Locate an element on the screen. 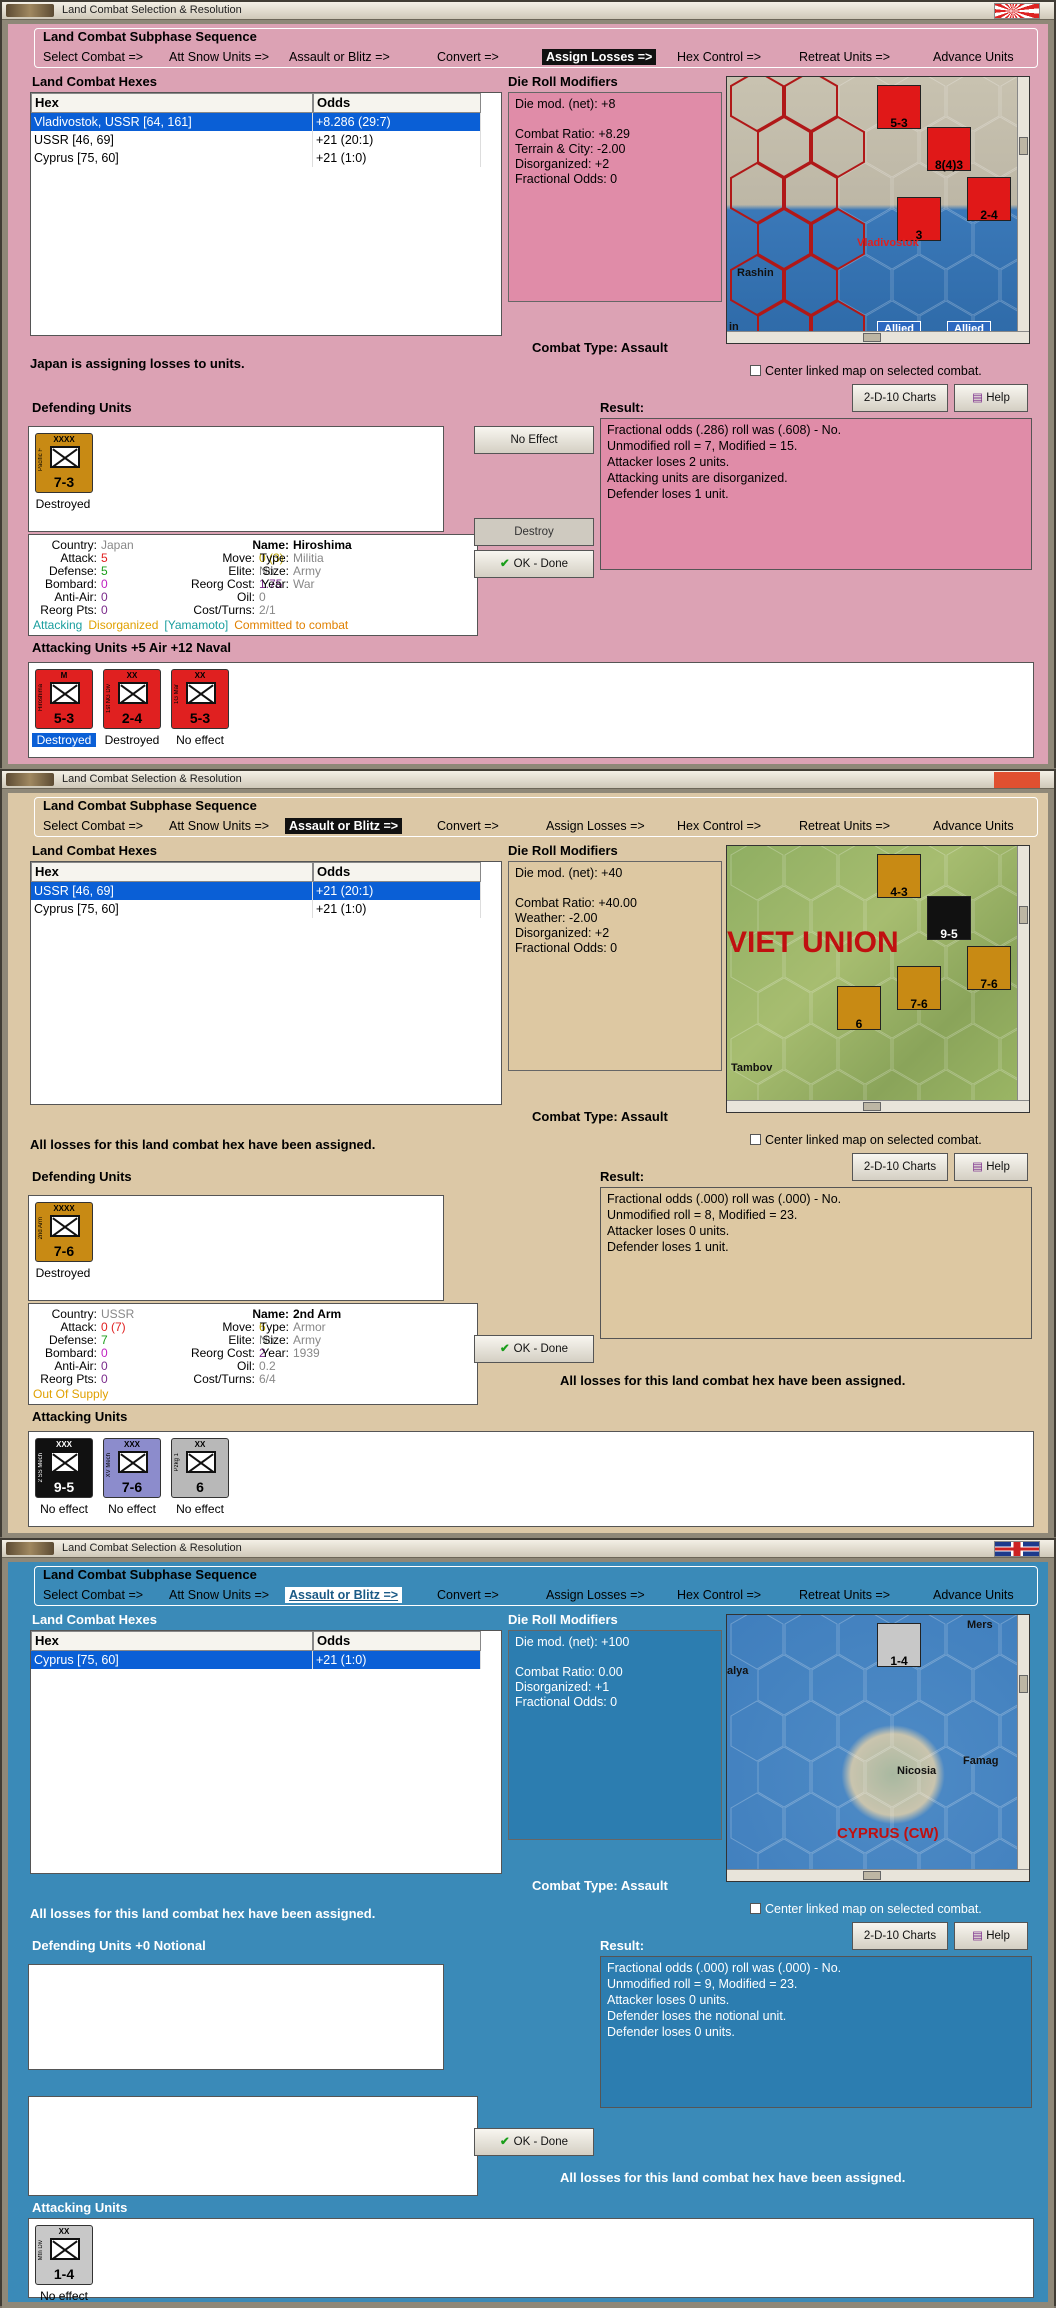 This screenshot has width=1056, height=2308. map-unit-counter: 2-4 is located at coordinates (989, 199).